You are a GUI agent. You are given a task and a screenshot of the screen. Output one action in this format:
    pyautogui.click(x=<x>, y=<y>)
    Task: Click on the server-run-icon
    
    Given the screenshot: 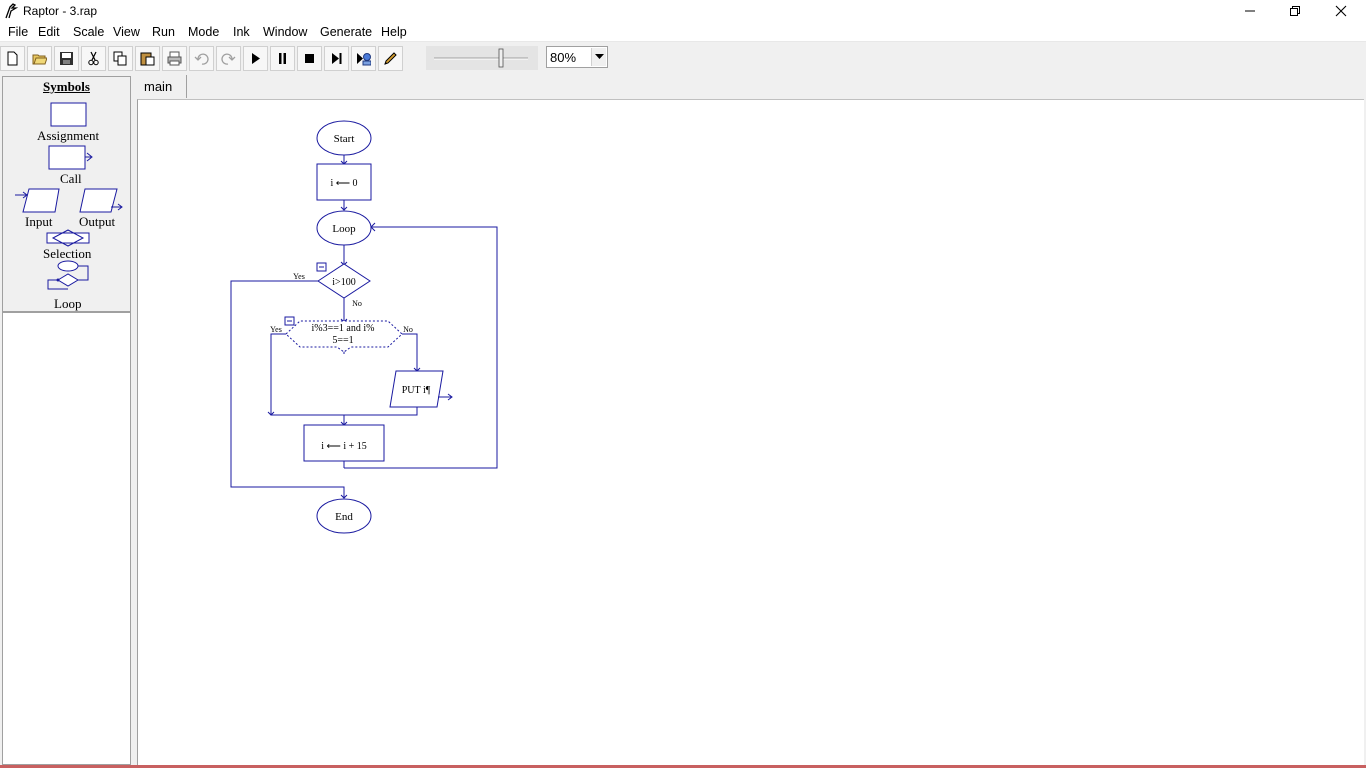 What is the action you would take?
    pyautogui.click(x=364, y=59)
    